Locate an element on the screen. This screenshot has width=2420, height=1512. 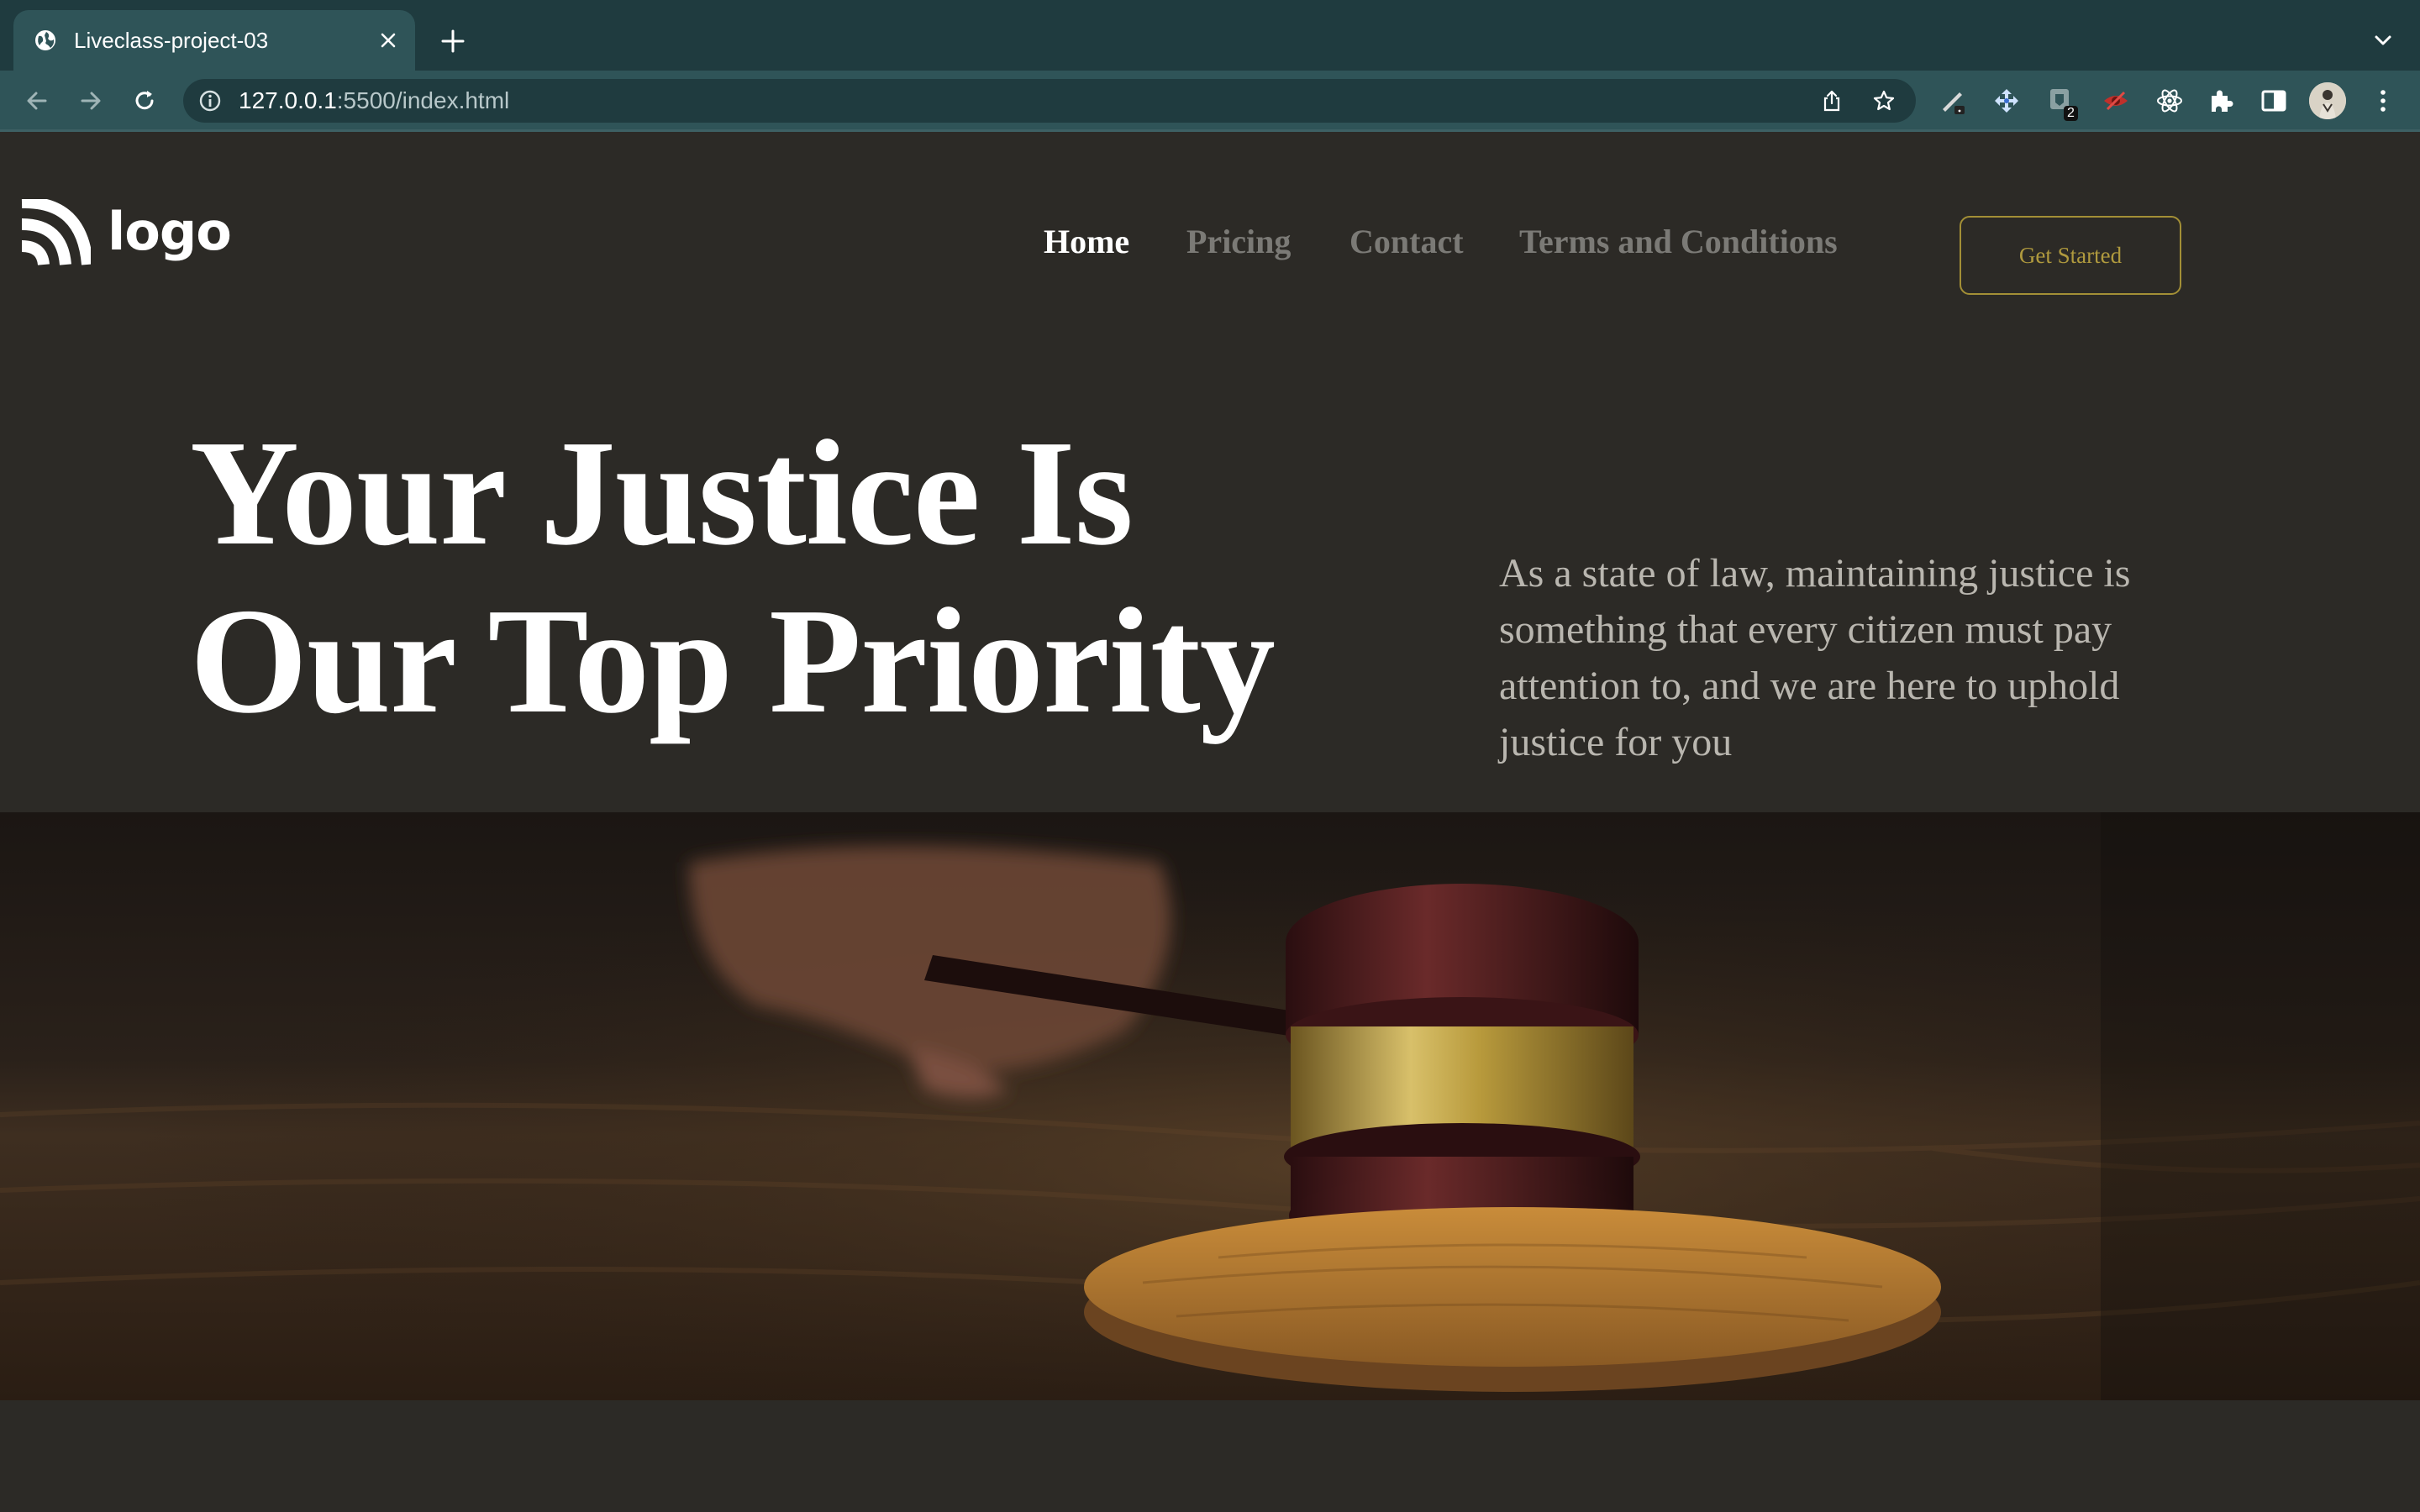
plus-icon is located at coordinates (453, 41).